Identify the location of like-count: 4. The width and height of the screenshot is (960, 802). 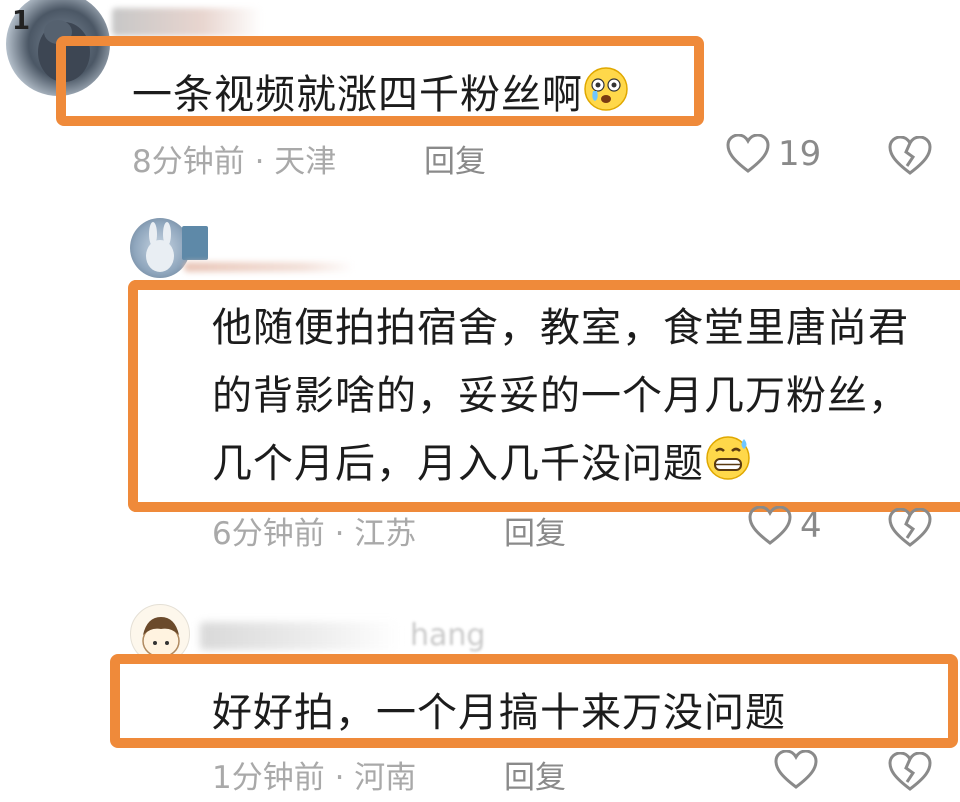
(811, 526).